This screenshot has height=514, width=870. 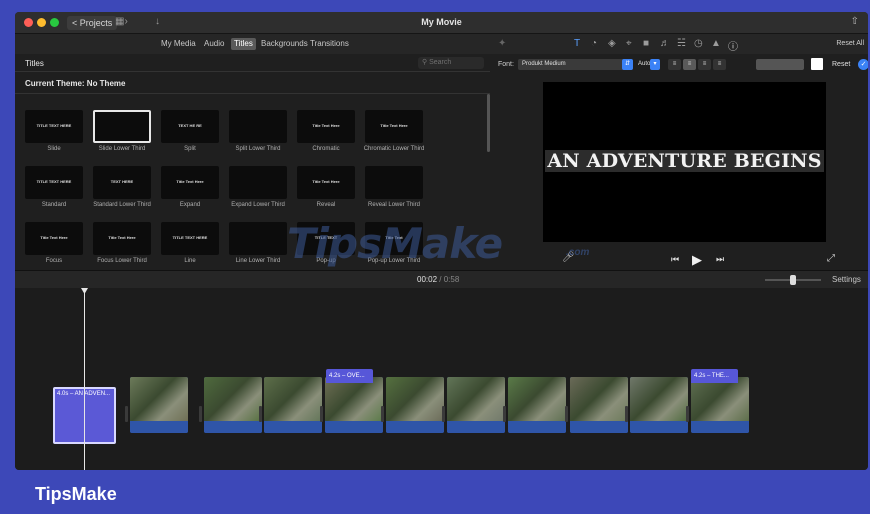 I want to click on video-preview: AN ADVENTURE BEGINS, so click(x=684, y=162).